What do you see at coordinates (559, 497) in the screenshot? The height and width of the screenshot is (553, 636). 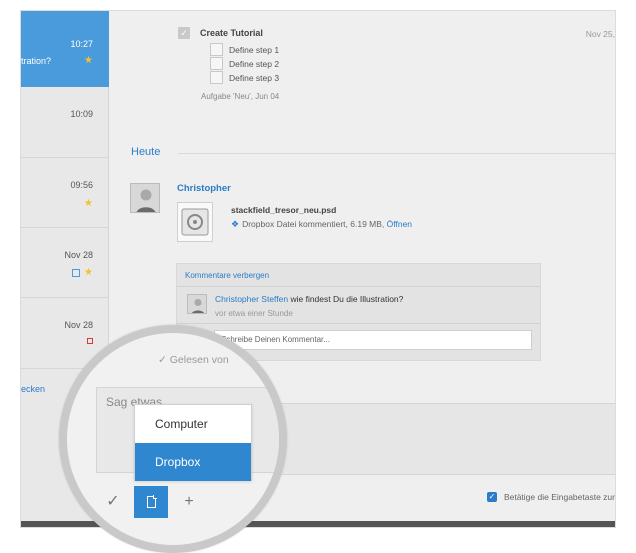 I see `enter-hint-label: Betätige die Eingabetaste zur` at bounding box center [559, 497].